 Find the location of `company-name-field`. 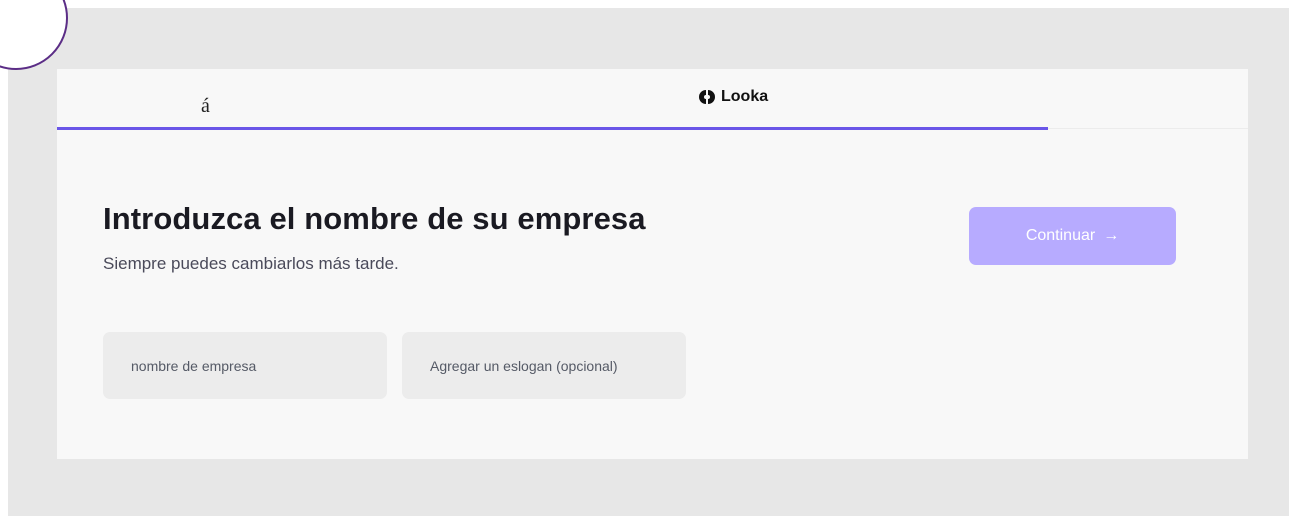

company-name-field is located at coordinates (245, 365).